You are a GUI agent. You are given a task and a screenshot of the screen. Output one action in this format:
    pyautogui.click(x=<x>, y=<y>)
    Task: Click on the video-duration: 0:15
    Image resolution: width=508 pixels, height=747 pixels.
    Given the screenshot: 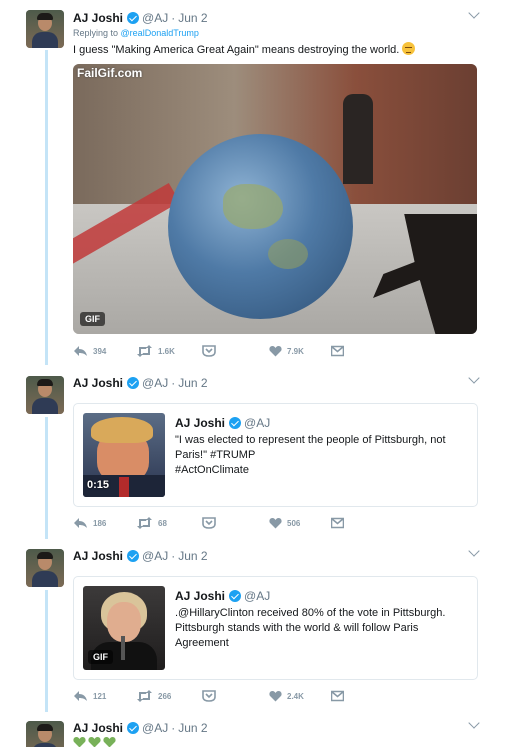 What is the action you would take?
    pyautogui.click(x=98, y=485)
    